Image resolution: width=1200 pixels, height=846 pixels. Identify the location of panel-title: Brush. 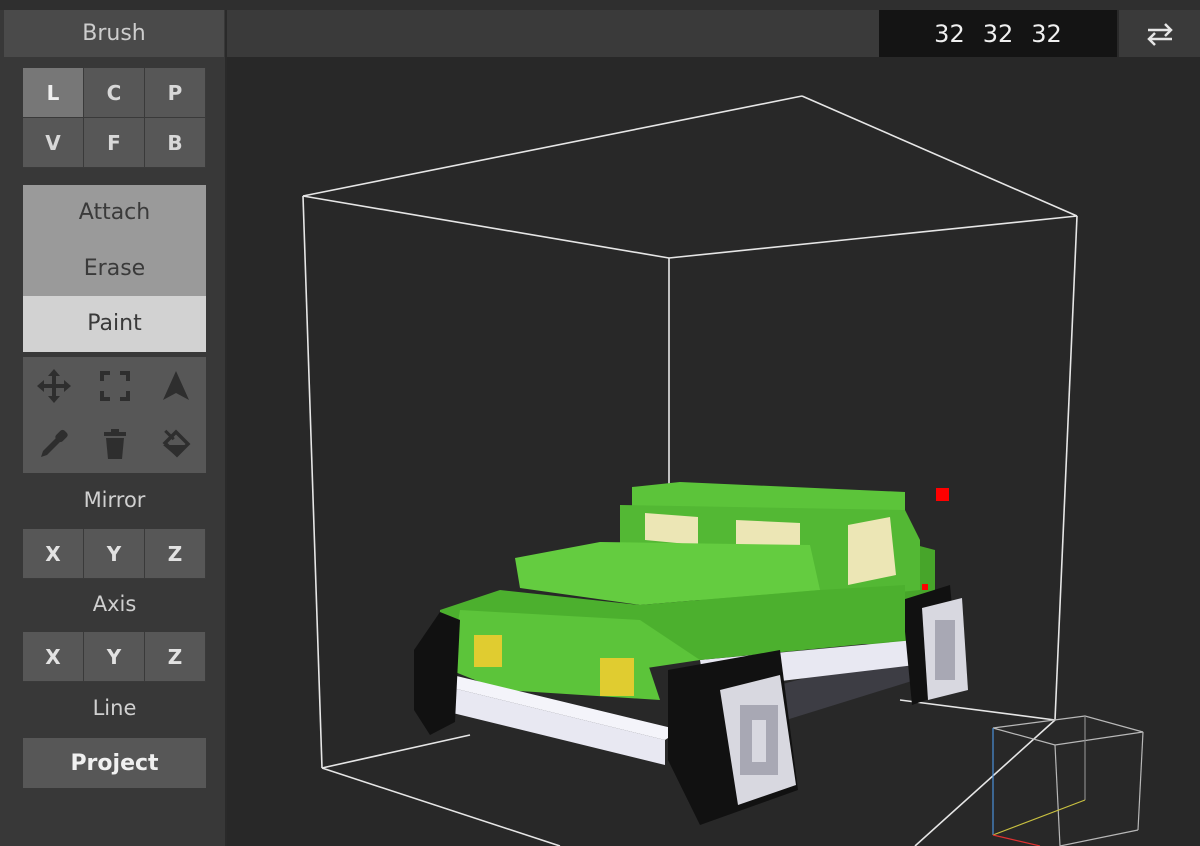
(114, 33).